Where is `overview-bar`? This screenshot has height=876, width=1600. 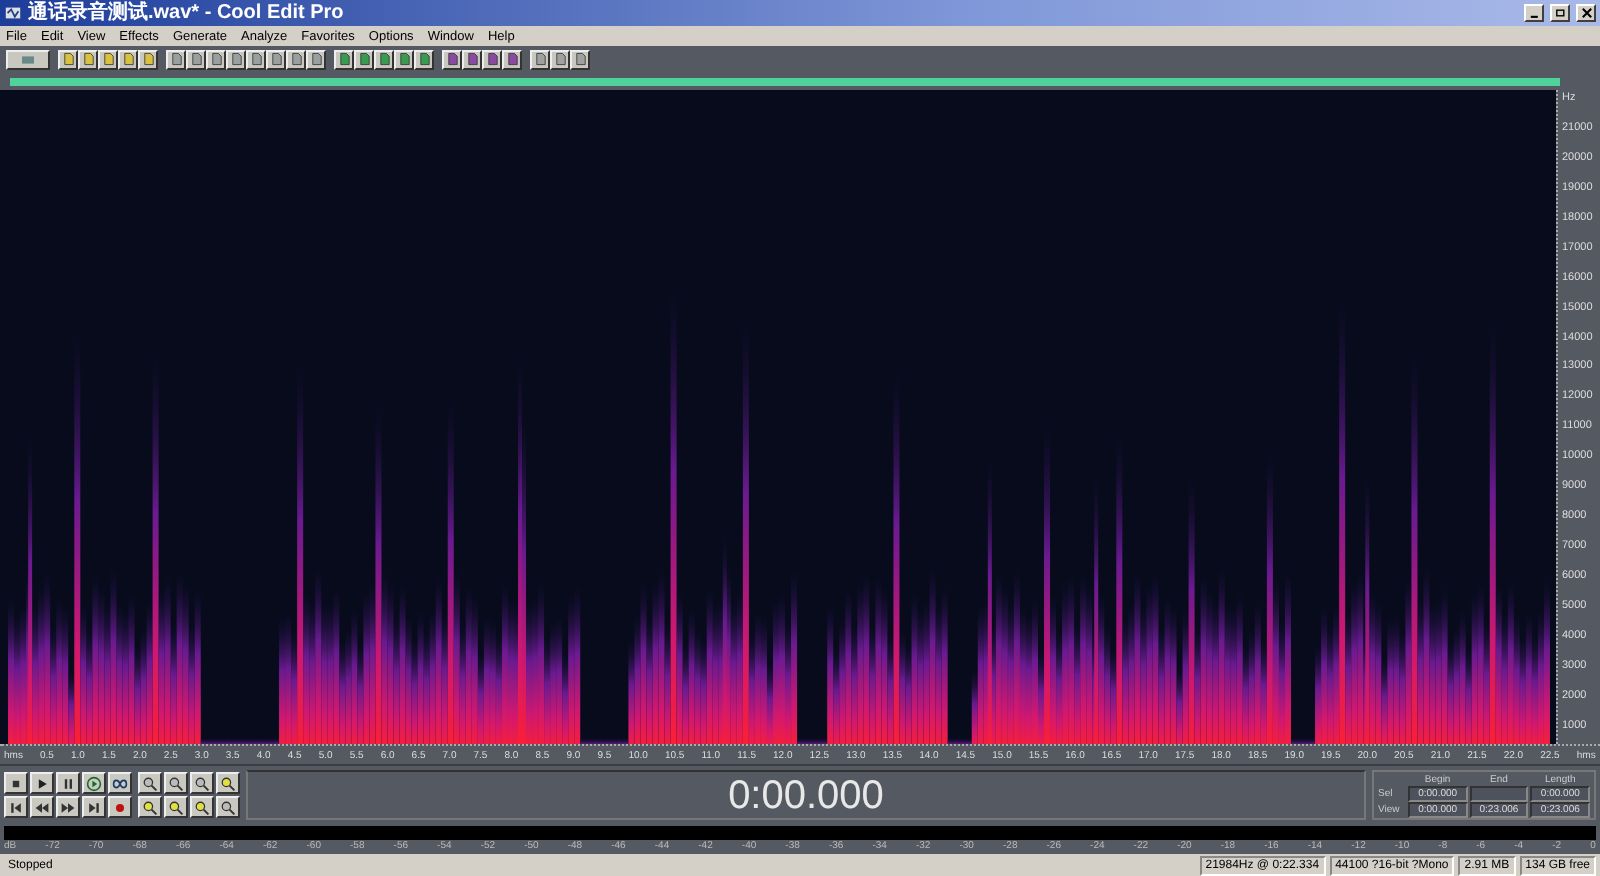
overview-bar is located at coordinates (785, 81).